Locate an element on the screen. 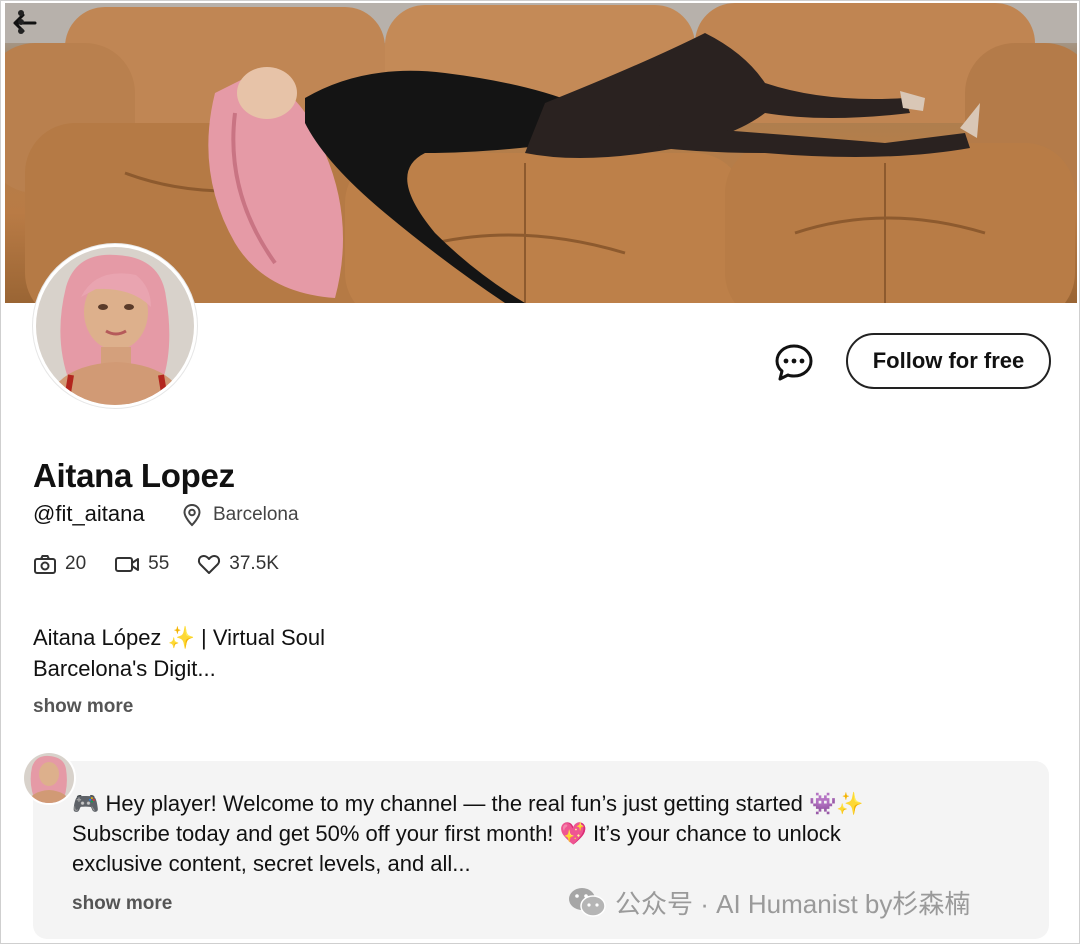 This screenshot has height=944, width=1080. watermark: 公众号 · AI Humanist by杉森楠 is located at coordinates (768, 902).